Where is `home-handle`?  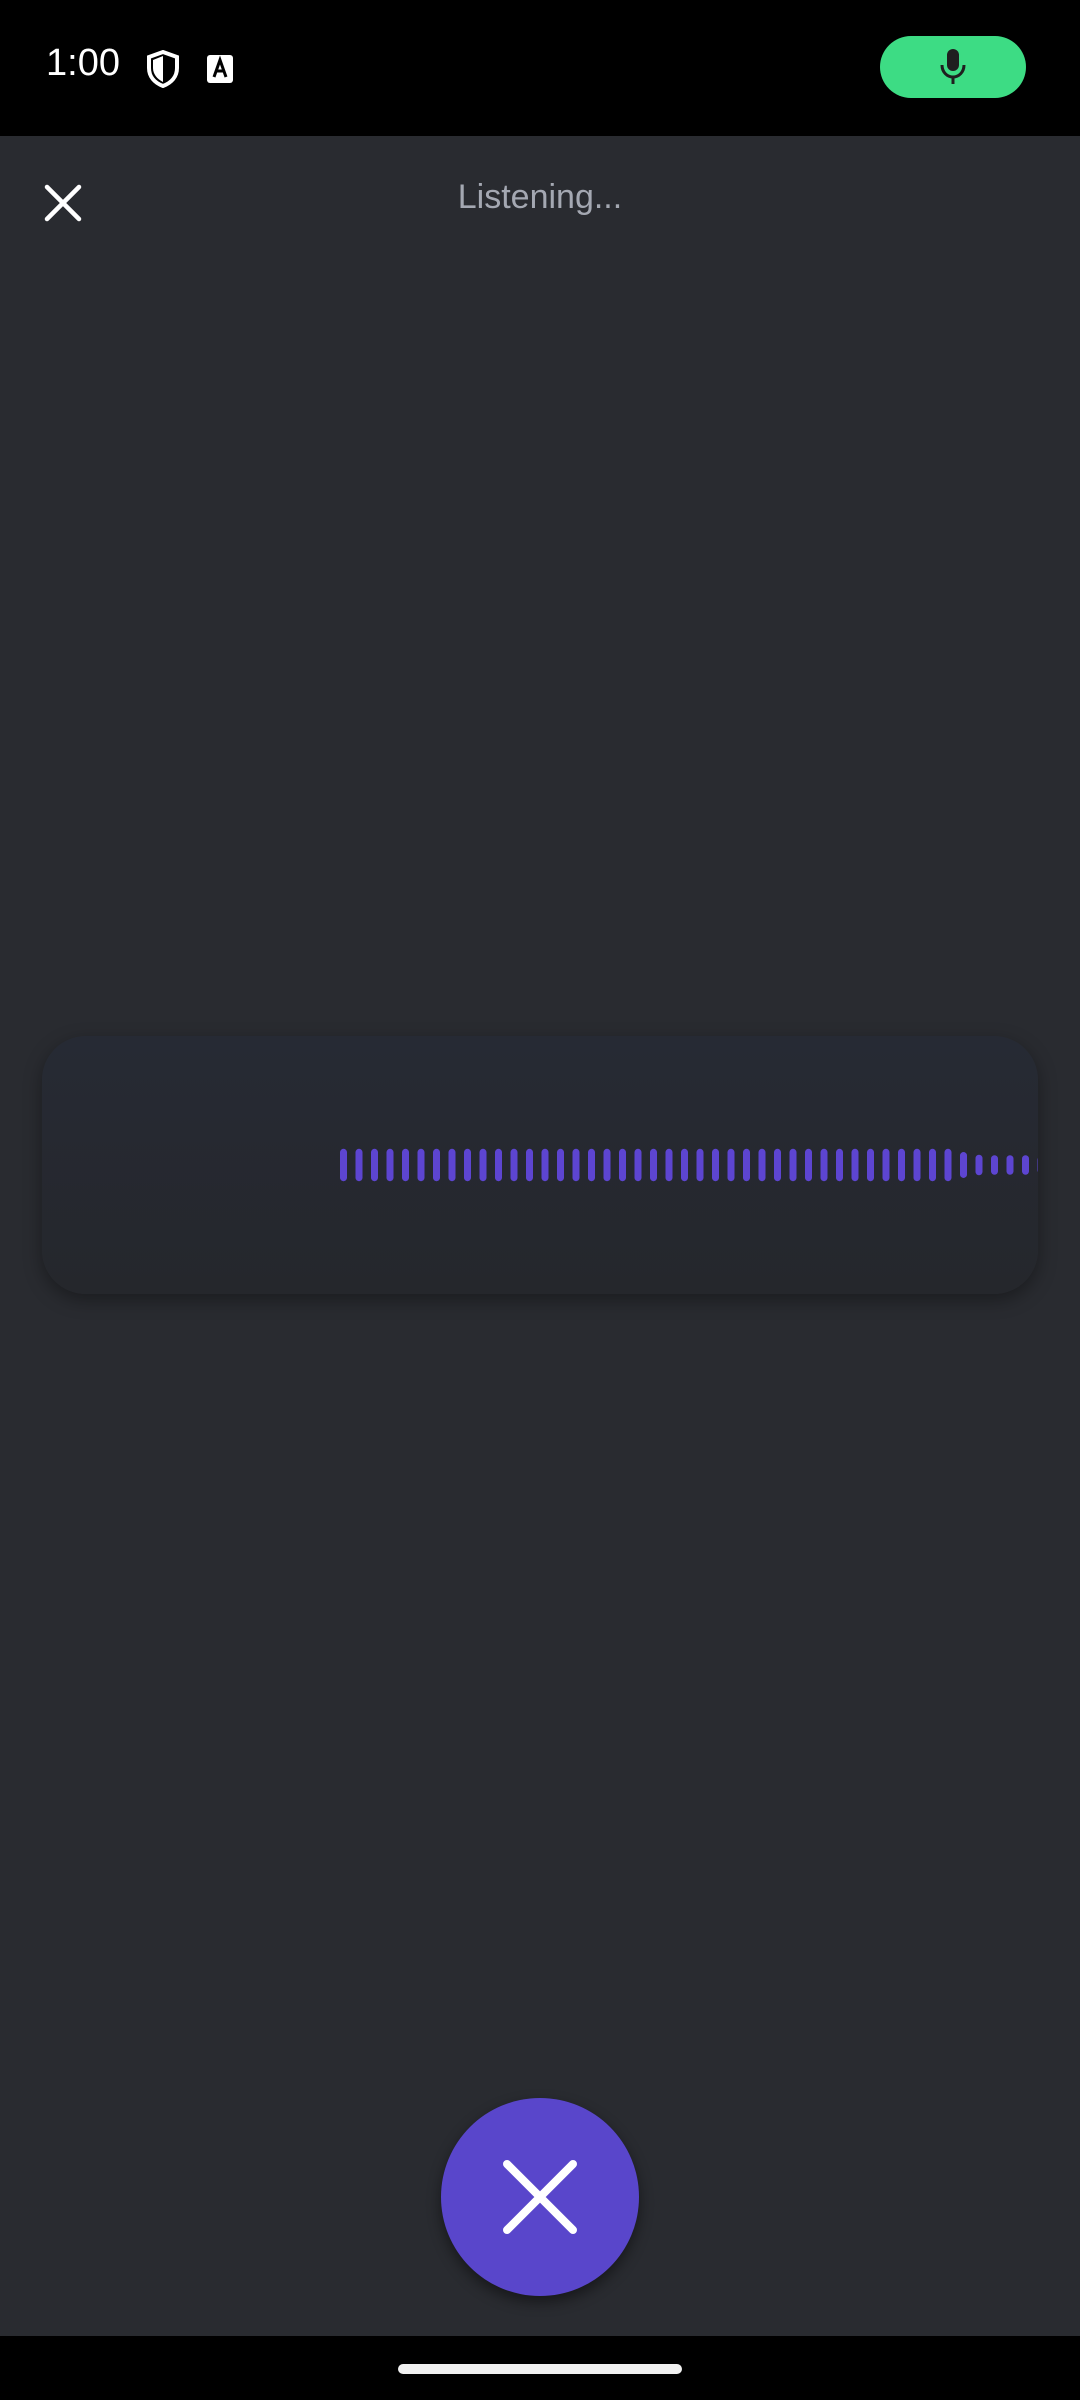 home-handle is located at coordinates (540, 2369).